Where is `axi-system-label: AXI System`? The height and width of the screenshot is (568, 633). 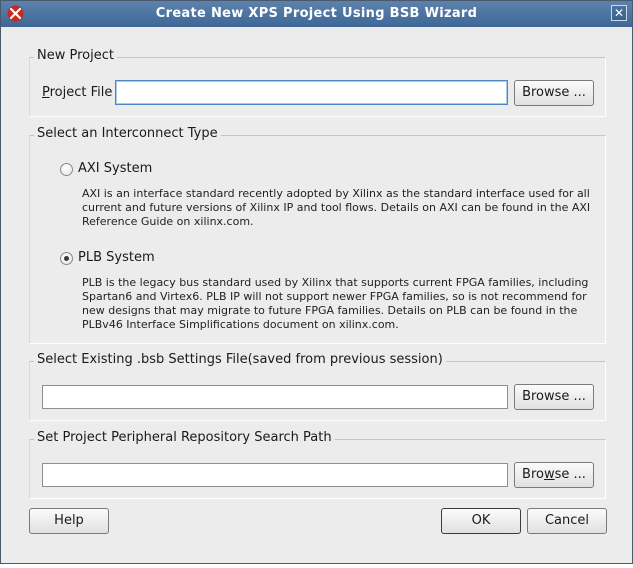 axi-system-label: AXI System is located at coordinates (115, 168).